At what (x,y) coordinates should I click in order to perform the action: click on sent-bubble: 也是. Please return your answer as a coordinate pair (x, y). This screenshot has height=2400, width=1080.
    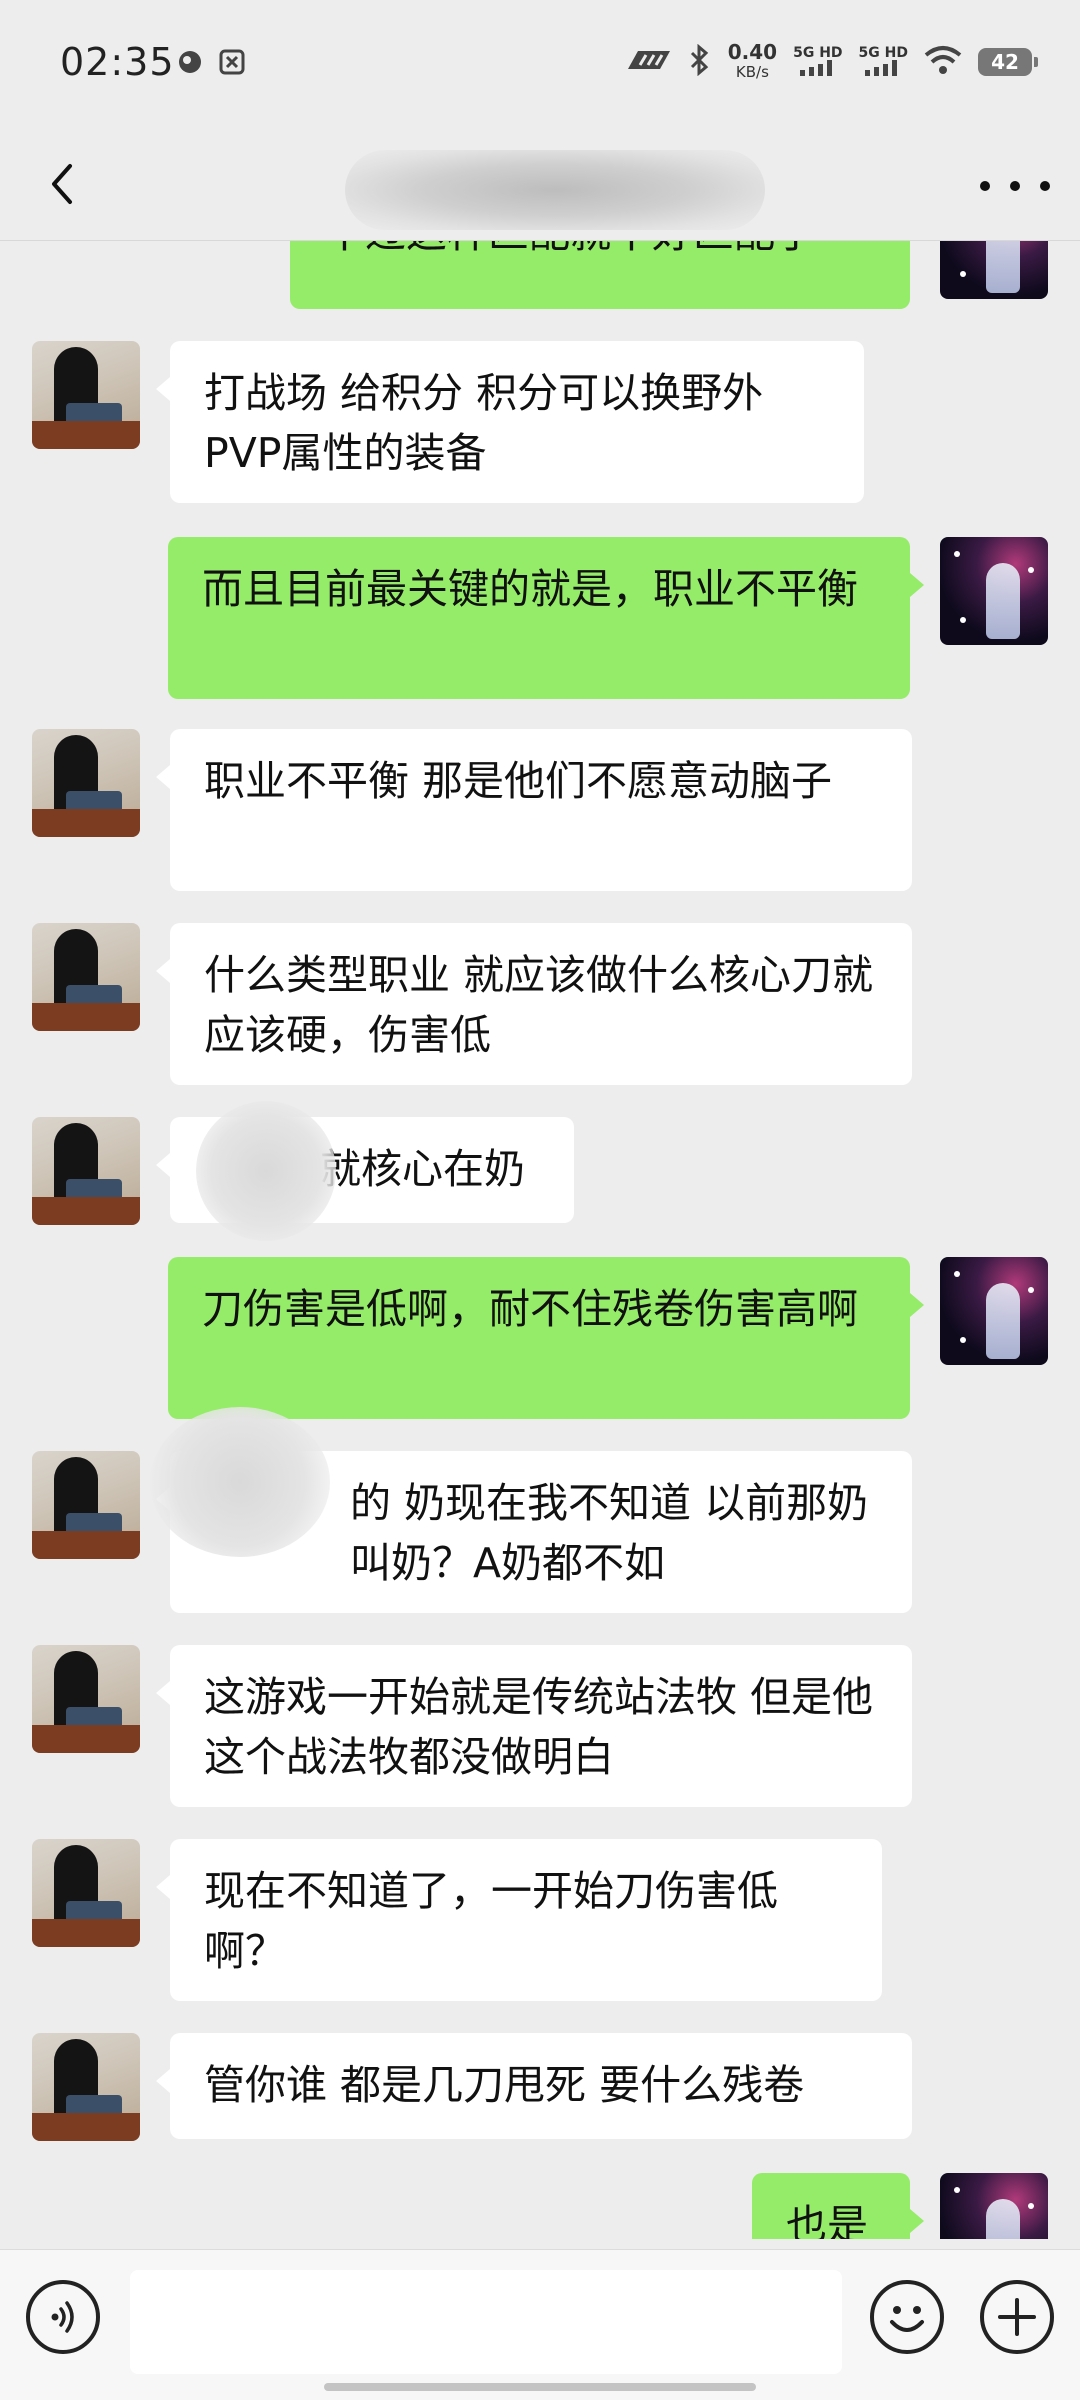
    Looking at the image, I should click on (838, 2206).